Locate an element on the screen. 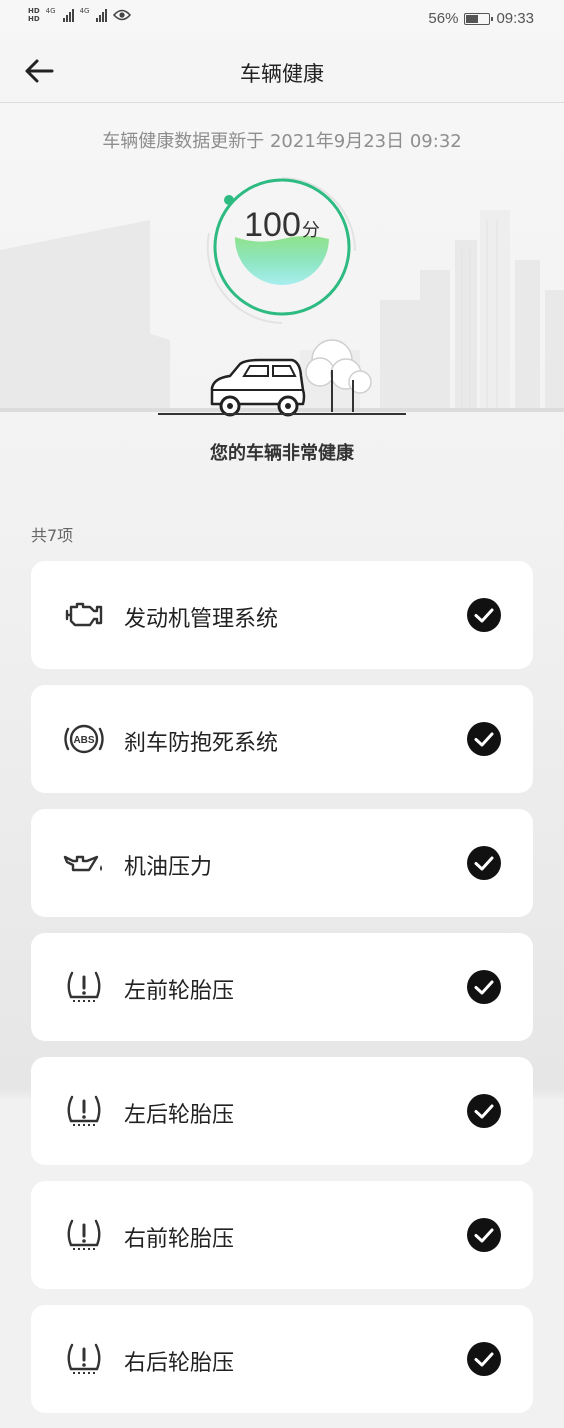 The height and width of the screenshot is (1428, 564). engine-icon is located at coordinates (84, 614).